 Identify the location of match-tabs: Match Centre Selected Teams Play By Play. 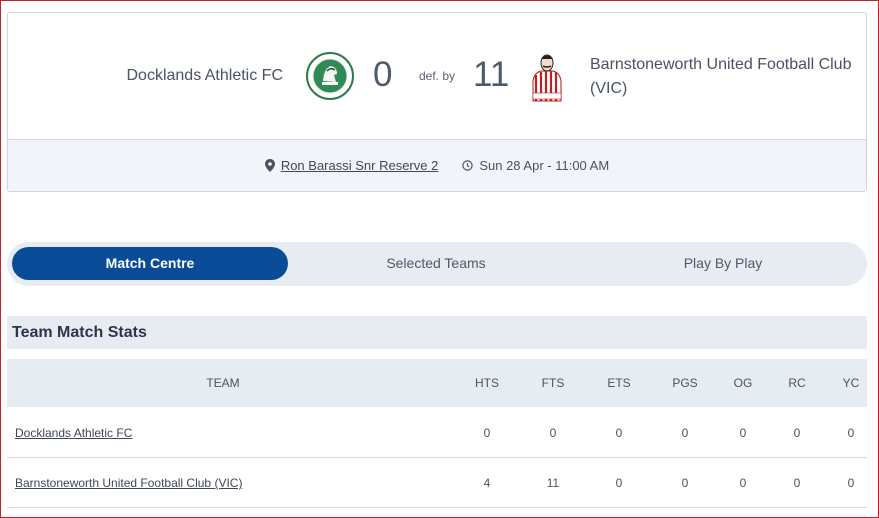
(437, 264).